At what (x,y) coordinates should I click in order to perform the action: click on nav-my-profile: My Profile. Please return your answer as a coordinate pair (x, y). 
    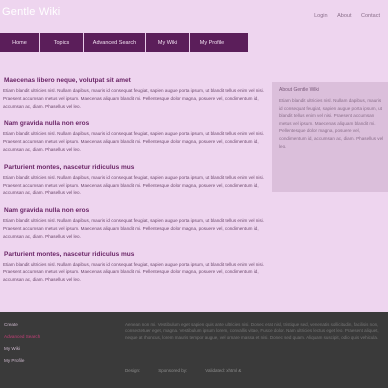
    Looking at the image, I should click on (212, 42).